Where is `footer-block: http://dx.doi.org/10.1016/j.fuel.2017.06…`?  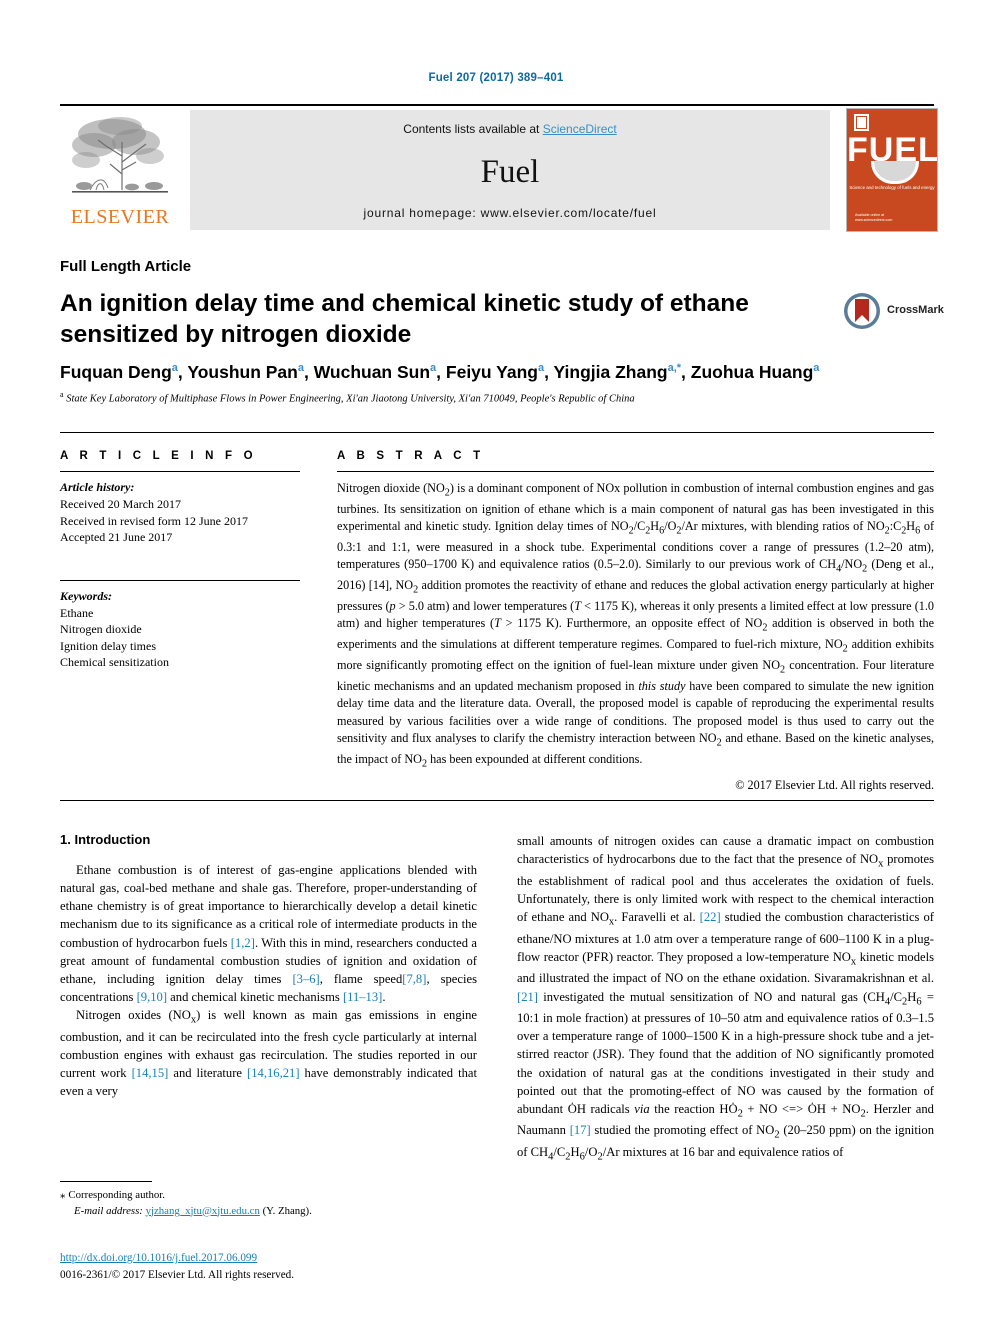 footer-block: http://dx.doi.org/10.1016/j.fuel.2017.06… is located at coordinates (310, 1267).